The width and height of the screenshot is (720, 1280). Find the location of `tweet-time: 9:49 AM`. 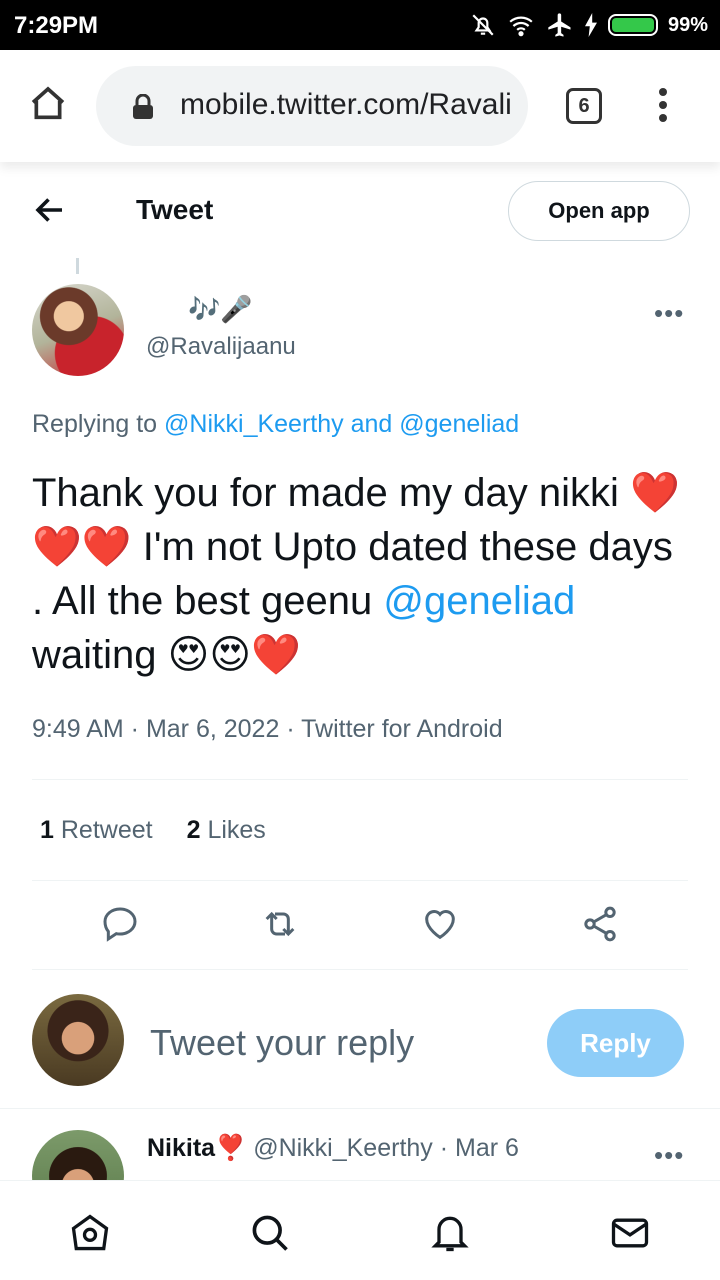

tweet-time: 9:49 AM is located at coordinates (78, 729).